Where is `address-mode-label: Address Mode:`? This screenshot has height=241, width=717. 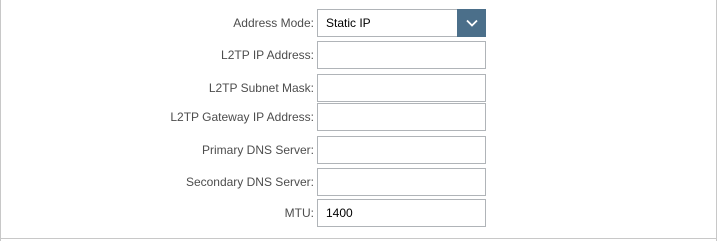 address-mode-label: Address Mode: is located at coordinates (273, 23).